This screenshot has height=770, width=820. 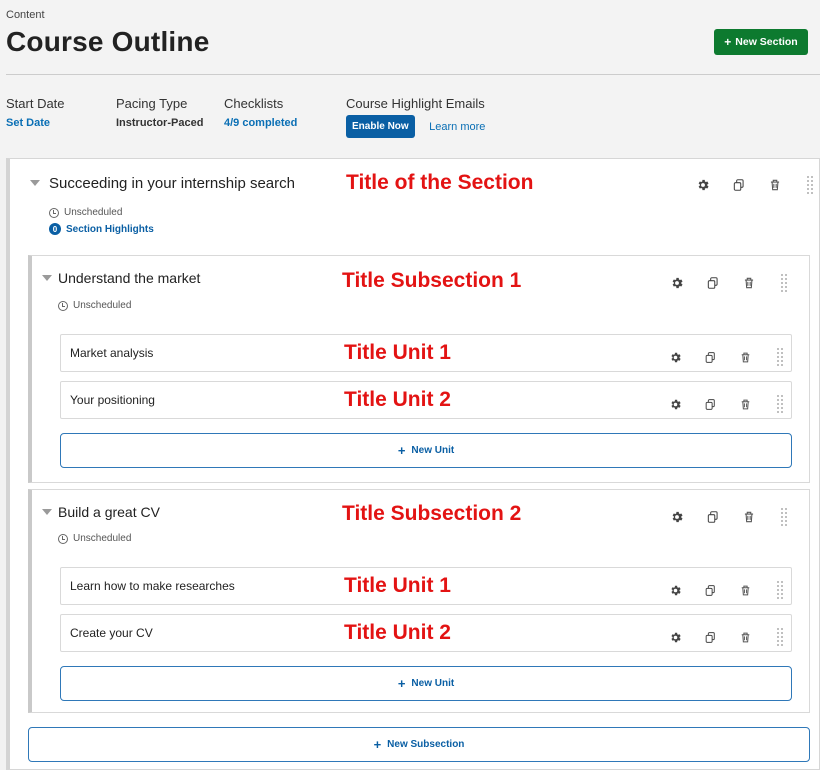 What do you see at coordinates (112, 400) in the screenshot?
I see `unit-title: Your positioning` at bounding box center [112, 400].